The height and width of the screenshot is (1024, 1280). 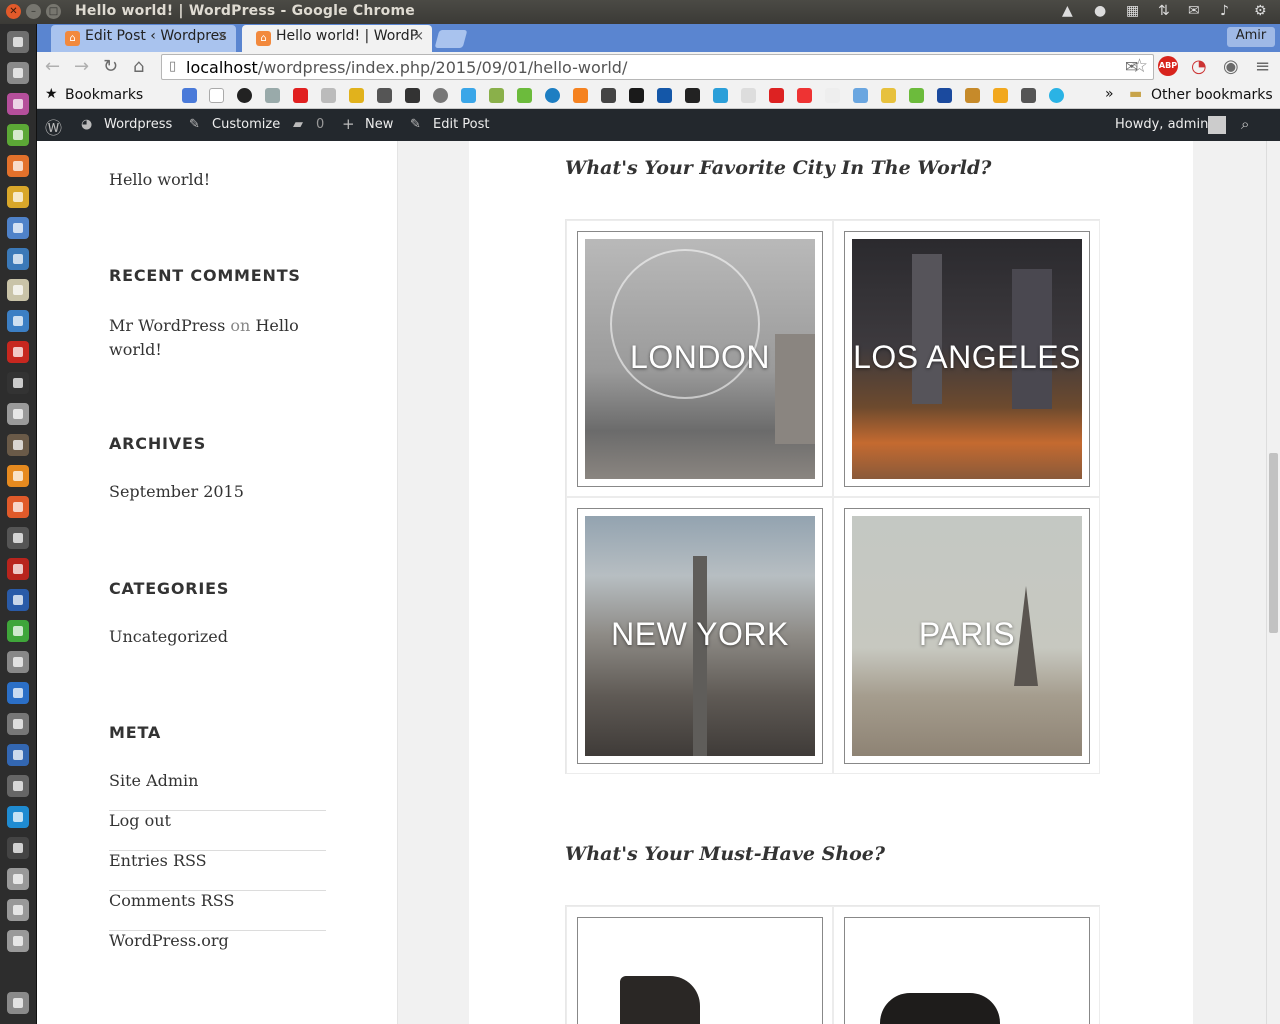 What do you see at coordinates (217, 831) in the screenshot?
I see `meta-log-out-link: Log out` at bounding box center [217, 831].